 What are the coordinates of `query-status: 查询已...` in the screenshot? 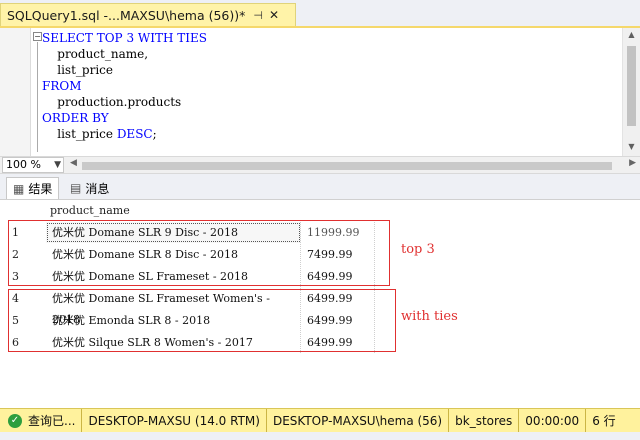 It's located at (52, 420).